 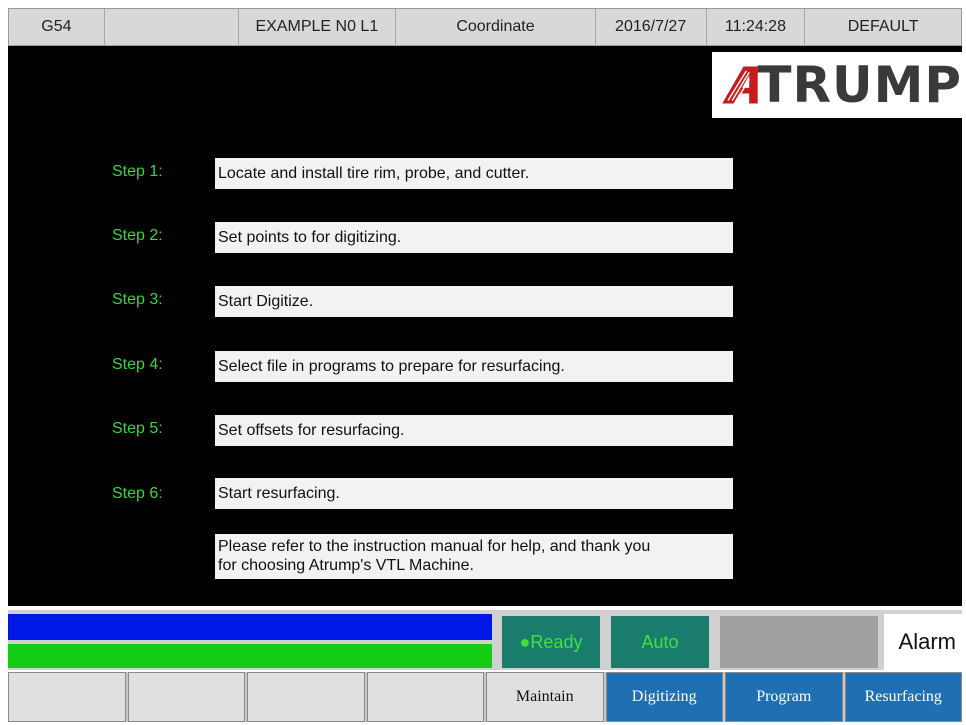 What do you see at coordinates (425, 697) in the screenshot?
I see `softkey-4-button` at bounding box center [425, 697].